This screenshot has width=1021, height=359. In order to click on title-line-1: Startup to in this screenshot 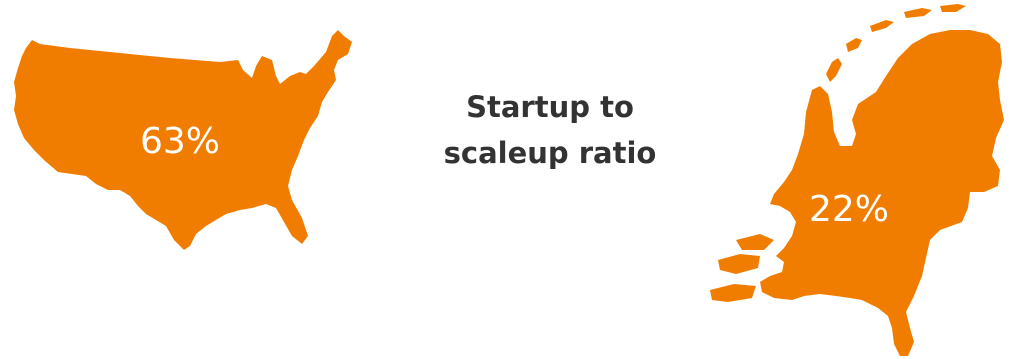, I will do `click(550, 107)`.